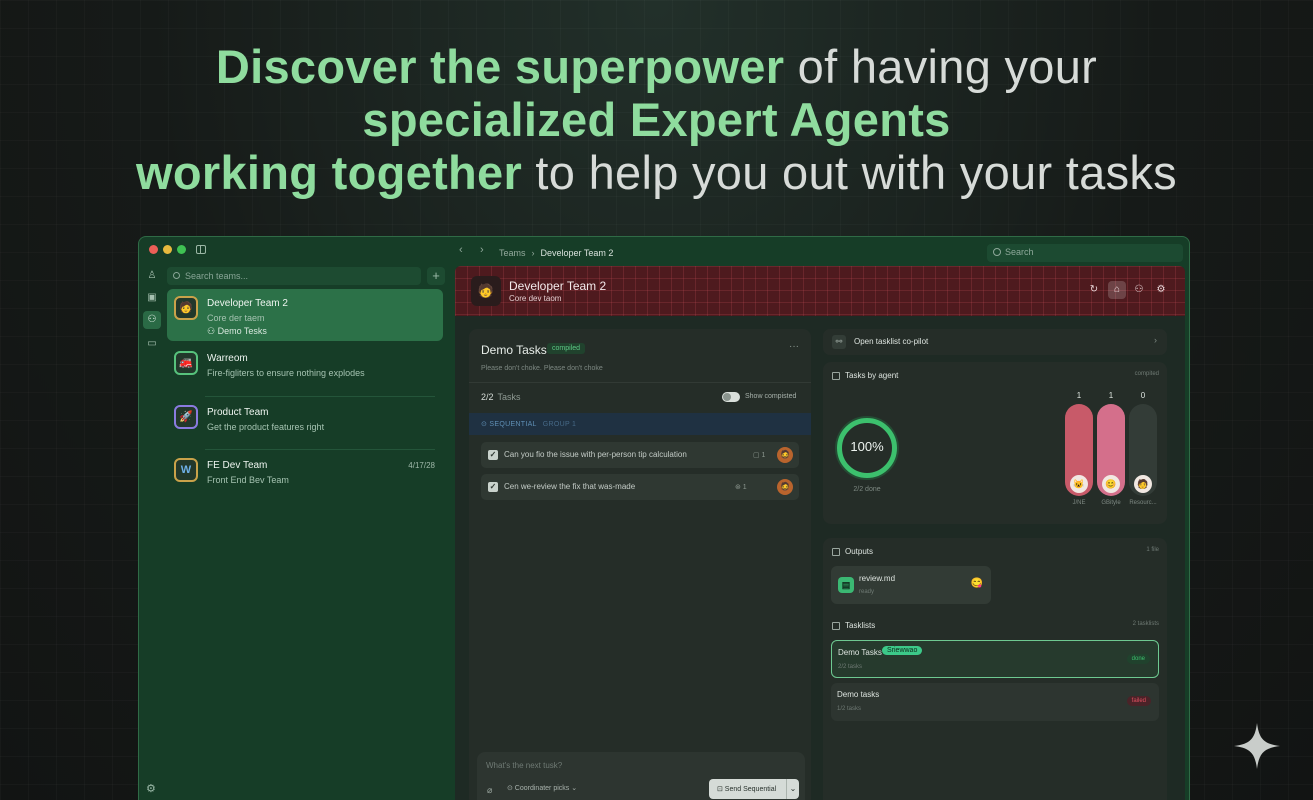 This screenshot has height=800, width=1313. Describe the element at coordinates (500, 66) in the screenshot. I see `headline-highlight-1: Discover the superpower` at that location.